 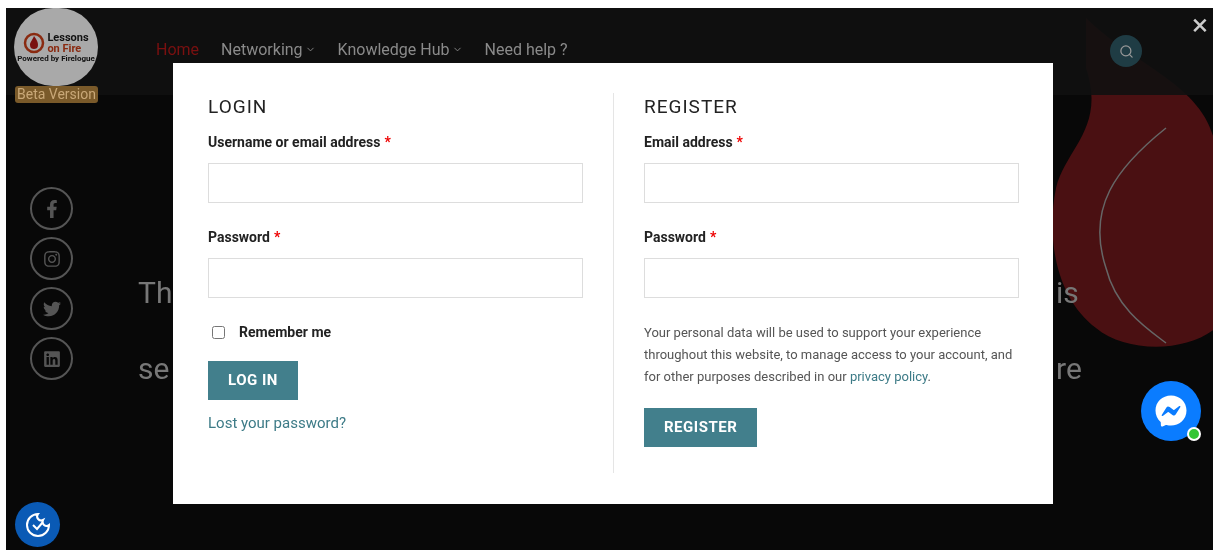 What do you see at coordinates (701, 427) in the screenshot?
I see `register-button: REGISTER` at bounding box center [701, 427].